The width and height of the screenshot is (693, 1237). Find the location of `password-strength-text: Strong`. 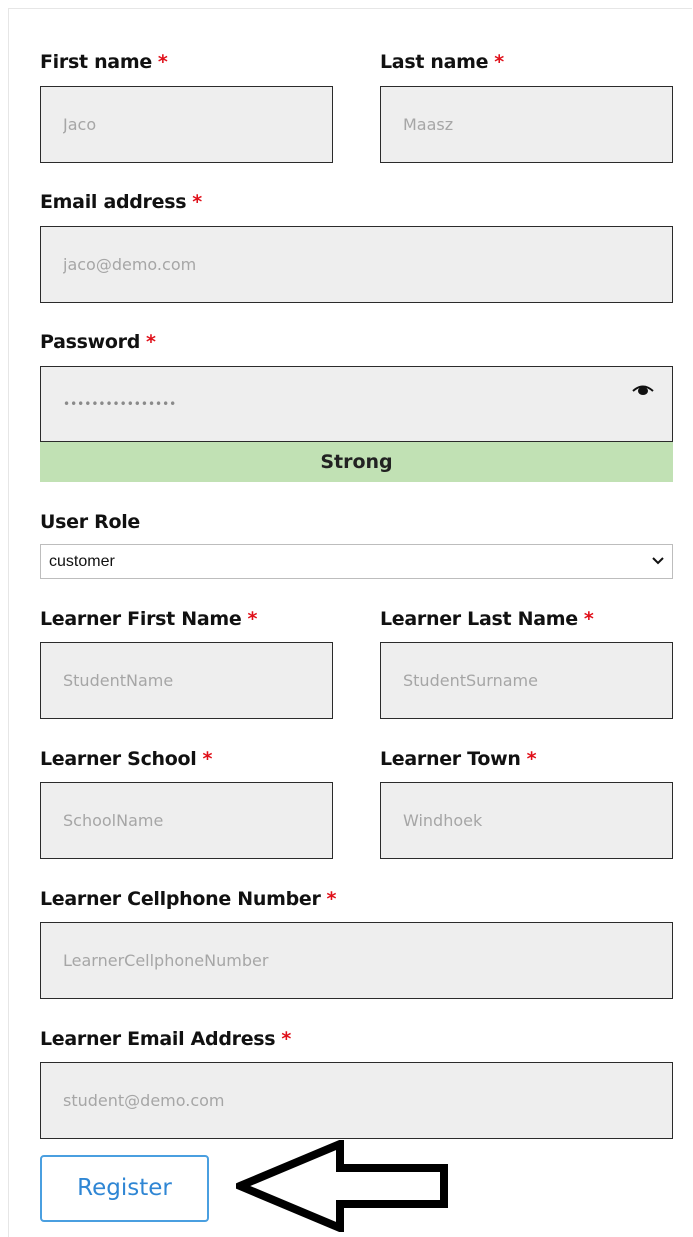

password-strength-text: Strong is located at coordinates (356, 462).